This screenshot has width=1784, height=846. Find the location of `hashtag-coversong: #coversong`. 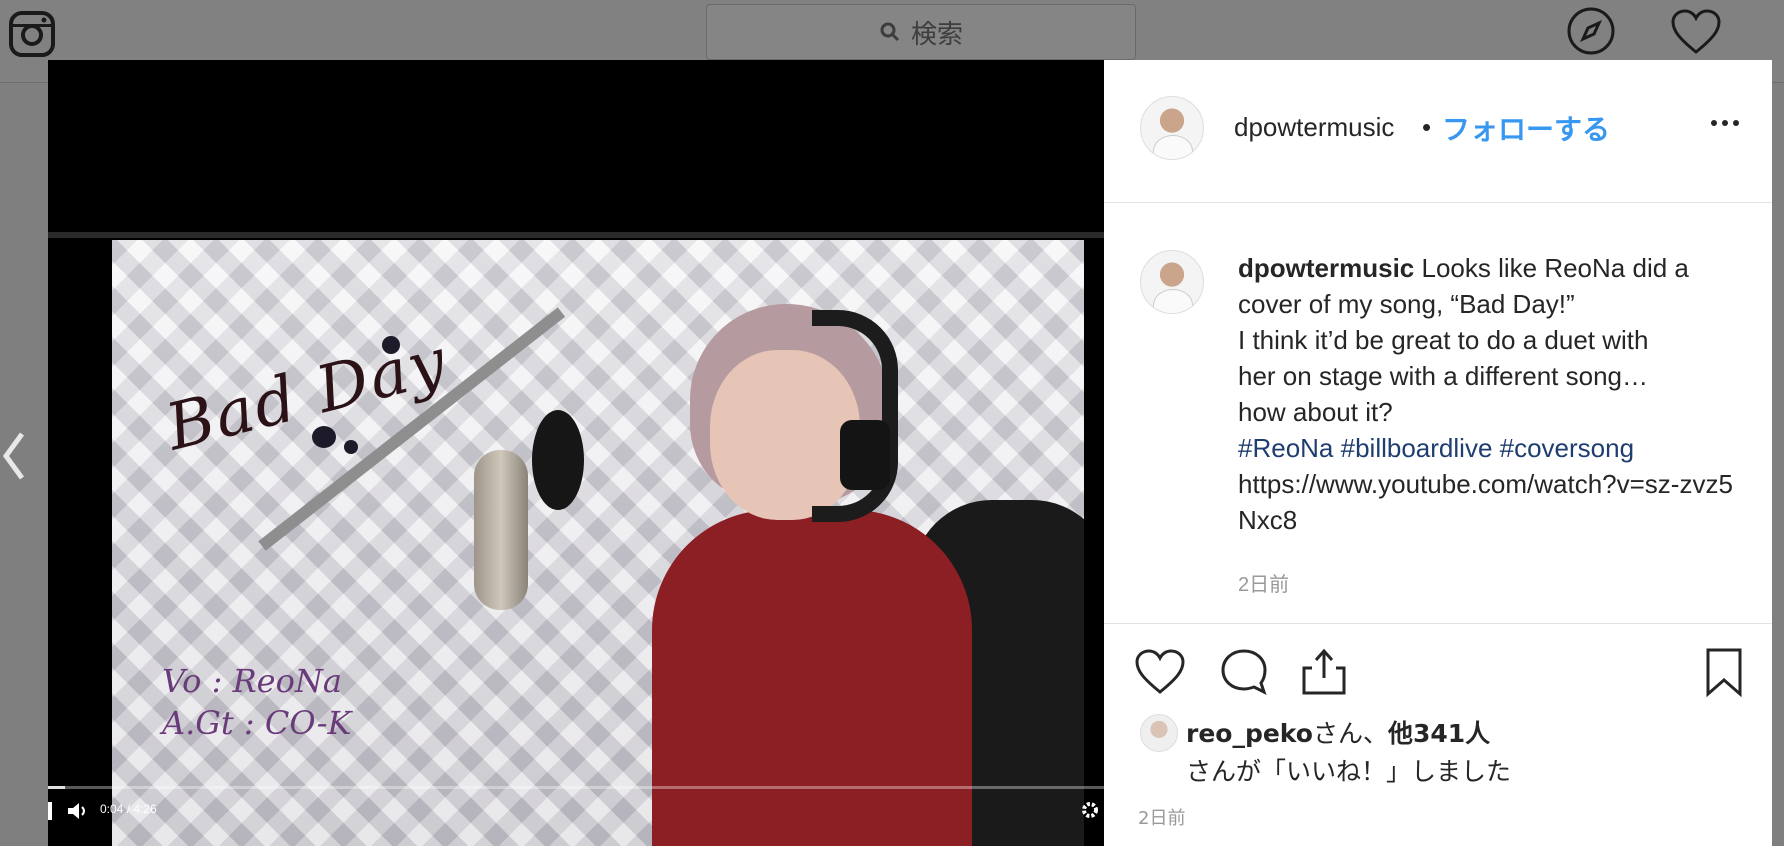

hashtag-coversong: #coversong is located at coordinates (1567, 448).